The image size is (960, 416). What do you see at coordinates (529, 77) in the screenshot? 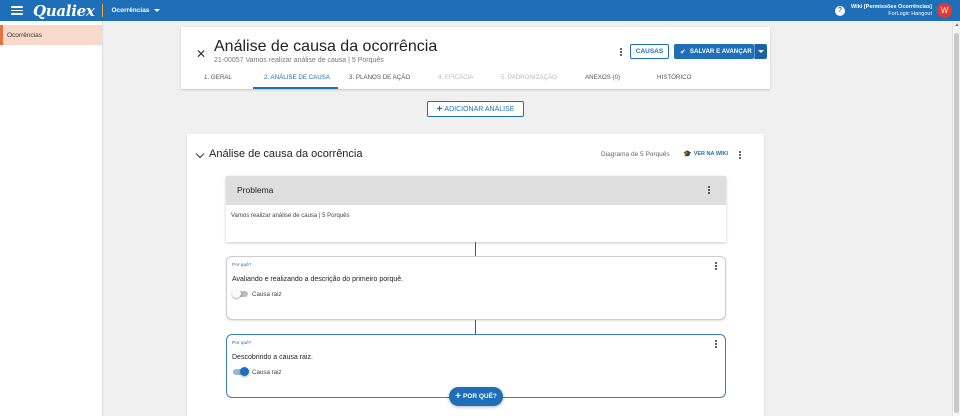
I see `tab-padronizacao: 5. PADRONIZAÇÃO` at bounding box center [529, 77].